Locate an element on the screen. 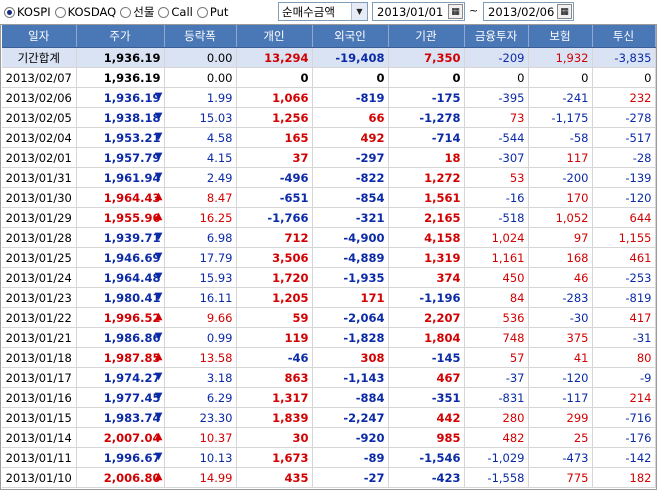 The image size is (657, 490). cell-change: 16.25 is located at coordinates (200, 217).